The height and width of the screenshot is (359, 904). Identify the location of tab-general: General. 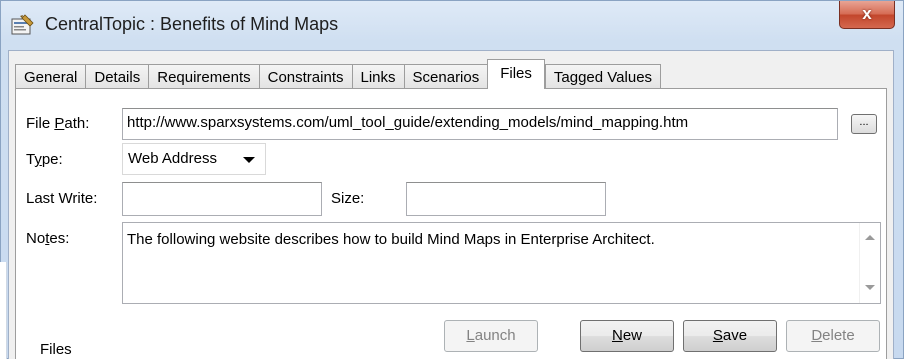
(51, 76).